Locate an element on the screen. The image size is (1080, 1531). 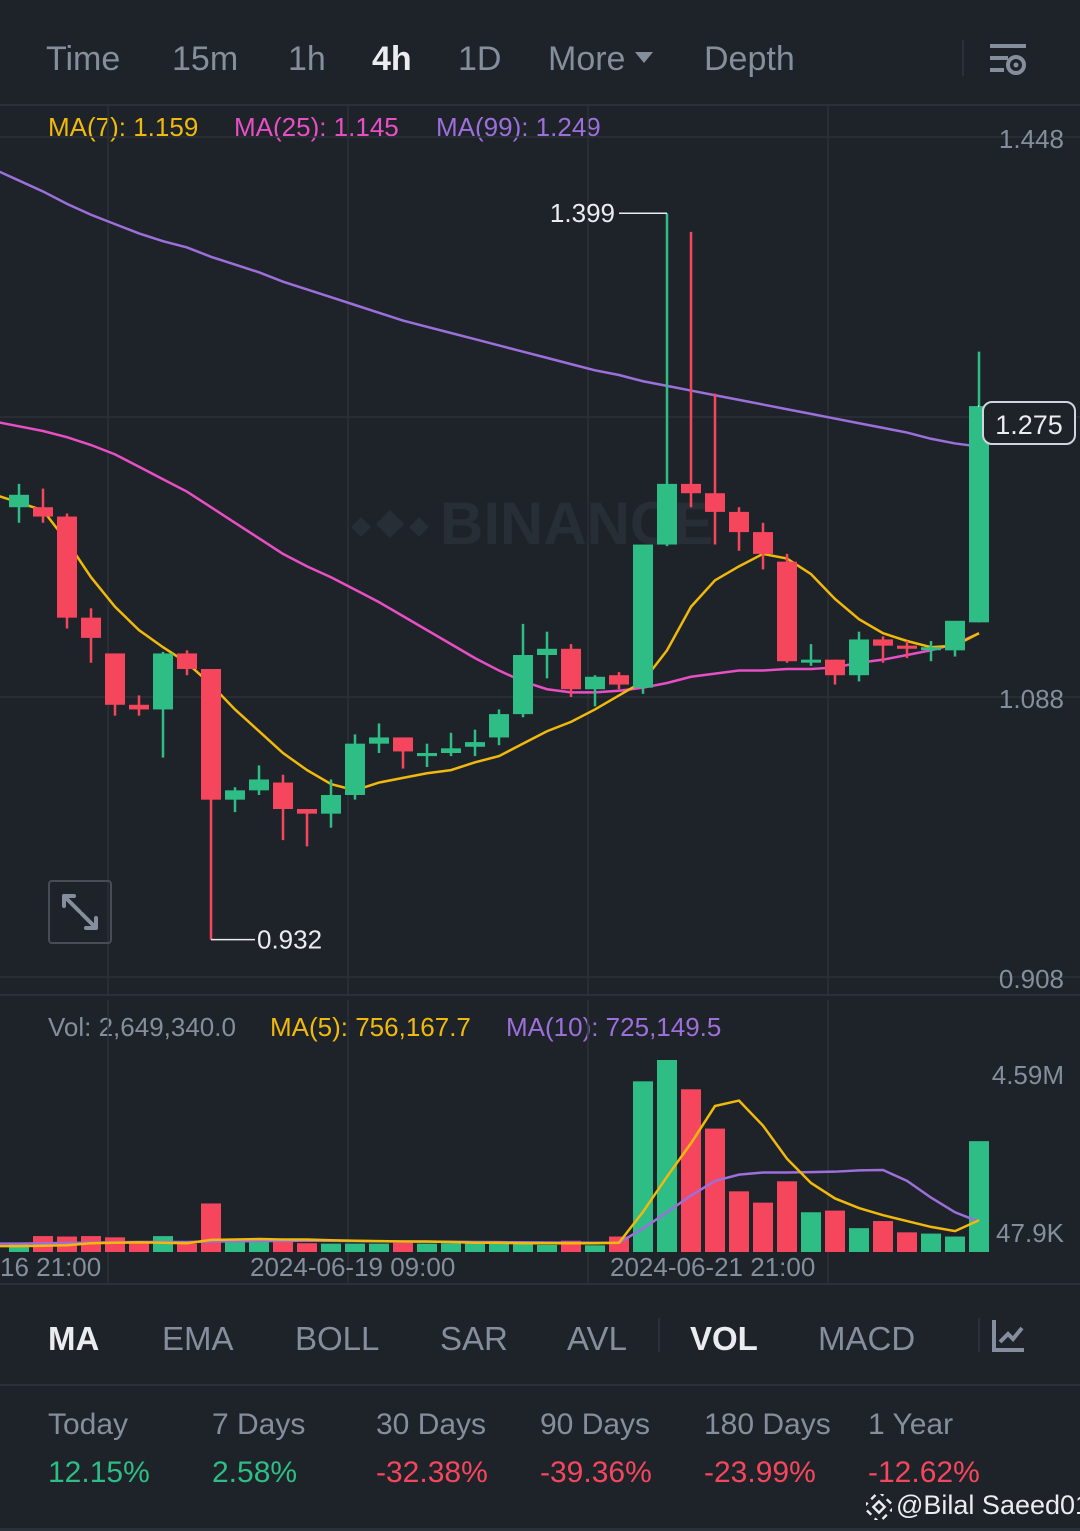
perf-label-5: 1 Year is located at coordinates (911, 1424).